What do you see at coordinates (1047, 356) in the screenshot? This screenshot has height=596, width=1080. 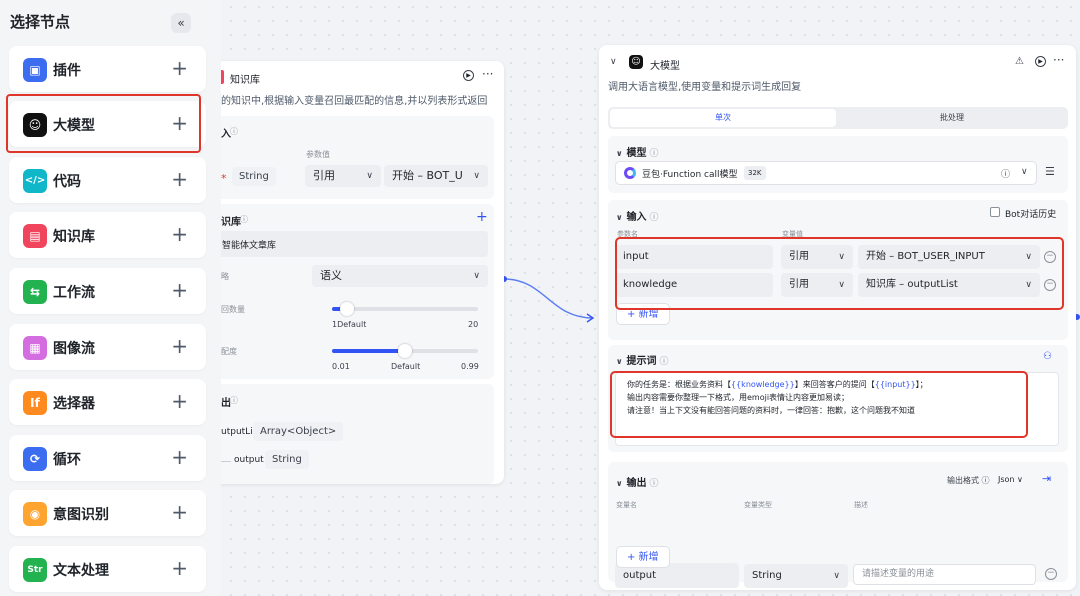 I see `prompt-variable-icon: ⚇` at bounding box center [1047, 356].